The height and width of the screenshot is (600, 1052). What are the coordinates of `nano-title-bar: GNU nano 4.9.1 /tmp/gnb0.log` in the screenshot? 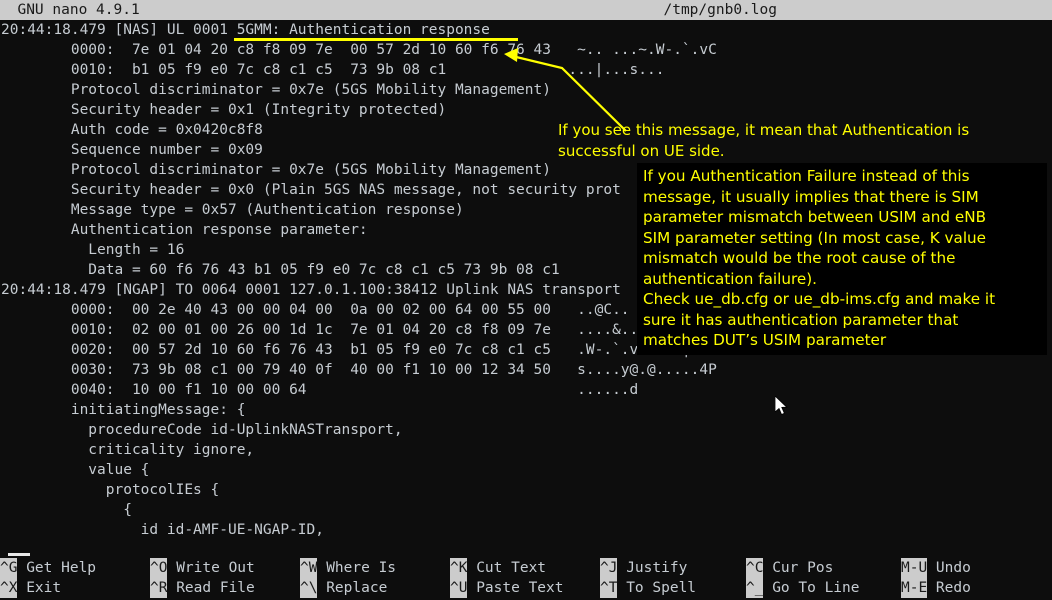 It's located at (526, 10).